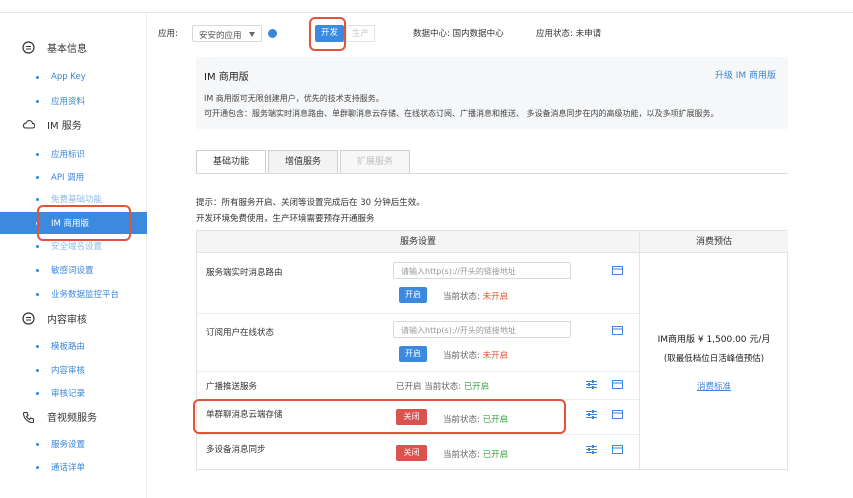  I want to click on tab-value-added: 增值服务, so click(303, 161).